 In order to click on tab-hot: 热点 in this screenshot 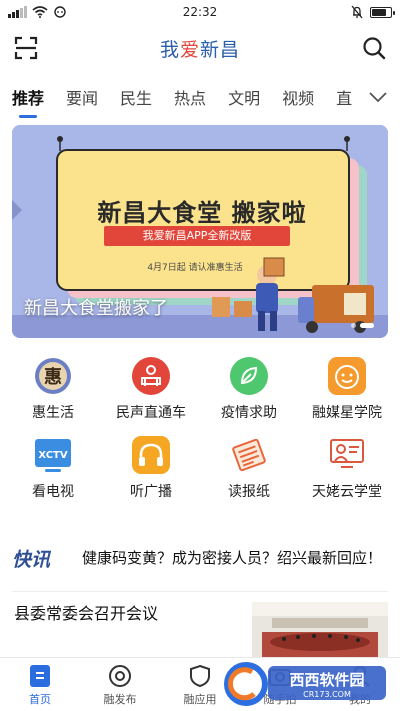, I will do `click(190, 97)`.